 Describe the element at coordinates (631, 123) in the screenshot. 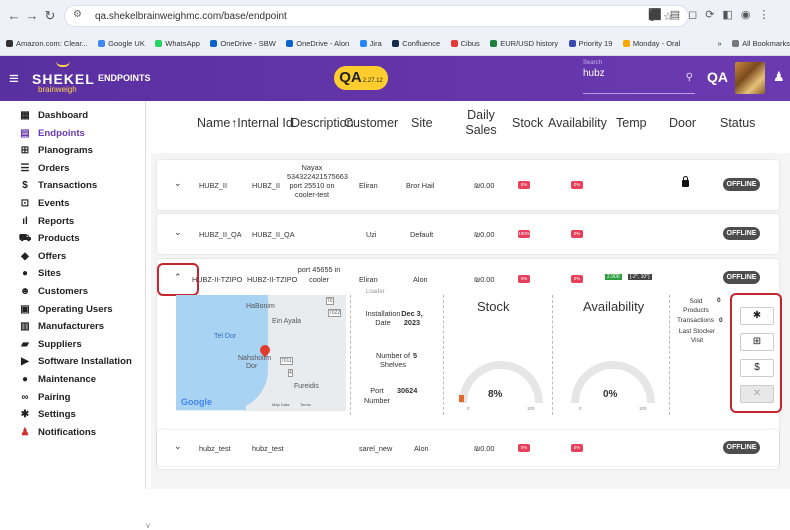

I see `col-temp: Temp` at that location.